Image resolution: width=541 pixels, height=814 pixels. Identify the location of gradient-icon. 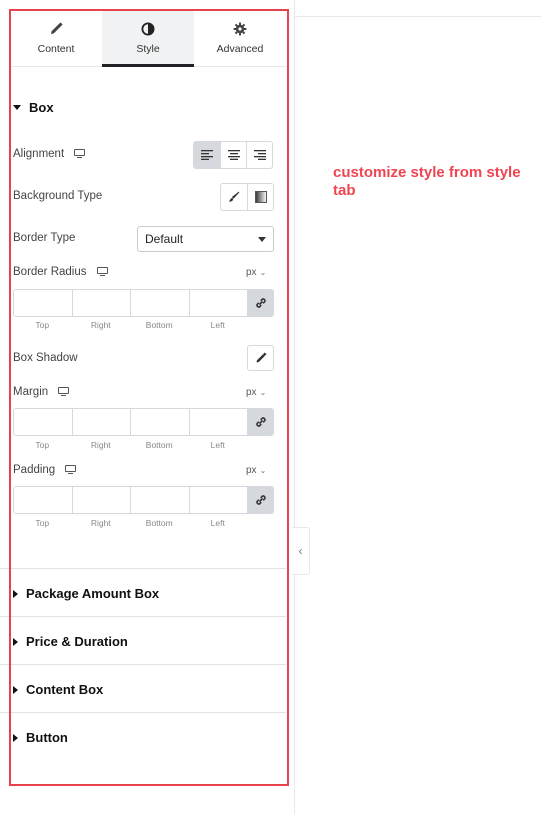
(260, 197).